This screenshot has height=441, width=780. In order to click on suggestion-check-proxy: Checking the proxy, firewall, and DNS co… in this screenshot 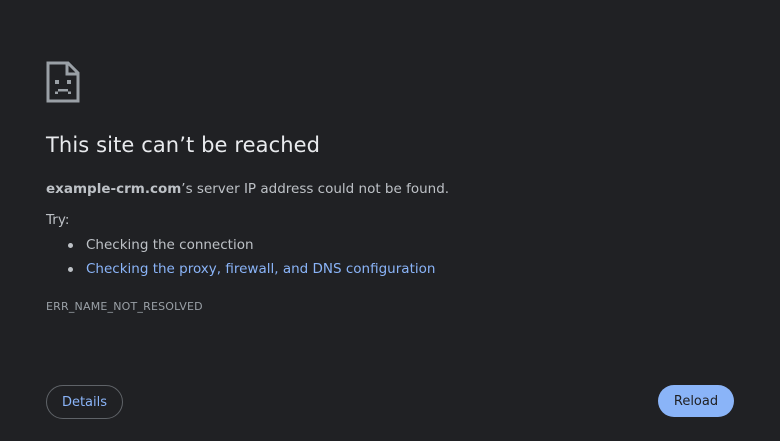, I will do `click(240, 269)`.